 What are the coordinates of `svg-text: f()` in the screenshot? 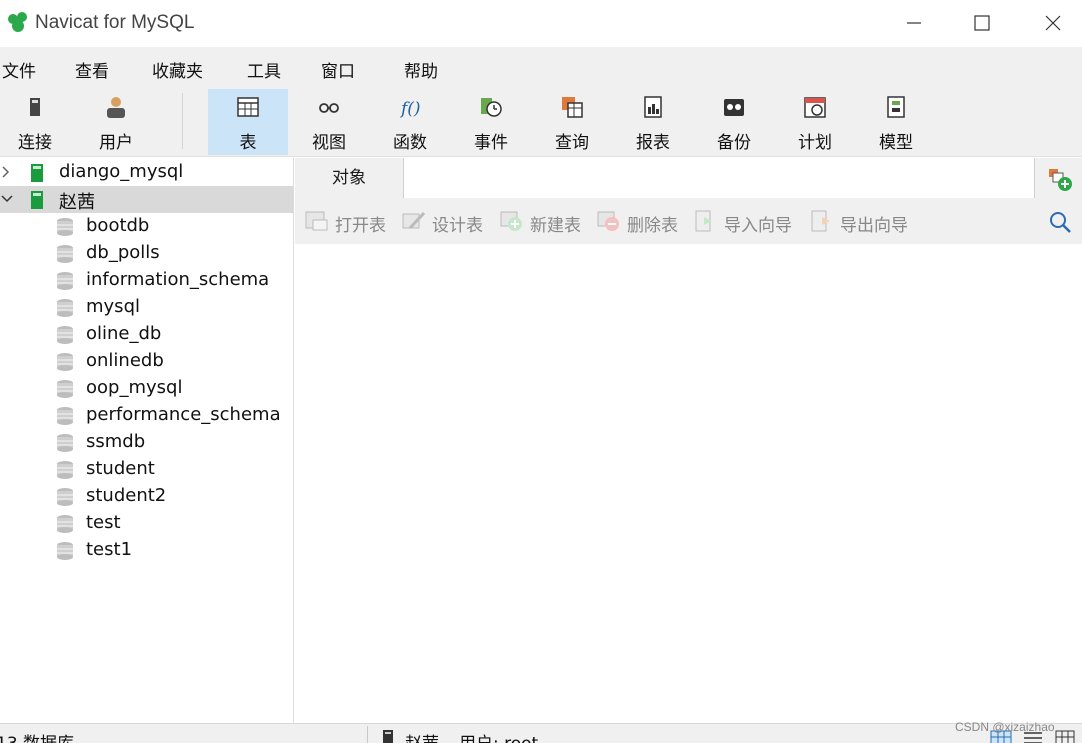 It's located at (410, 109).